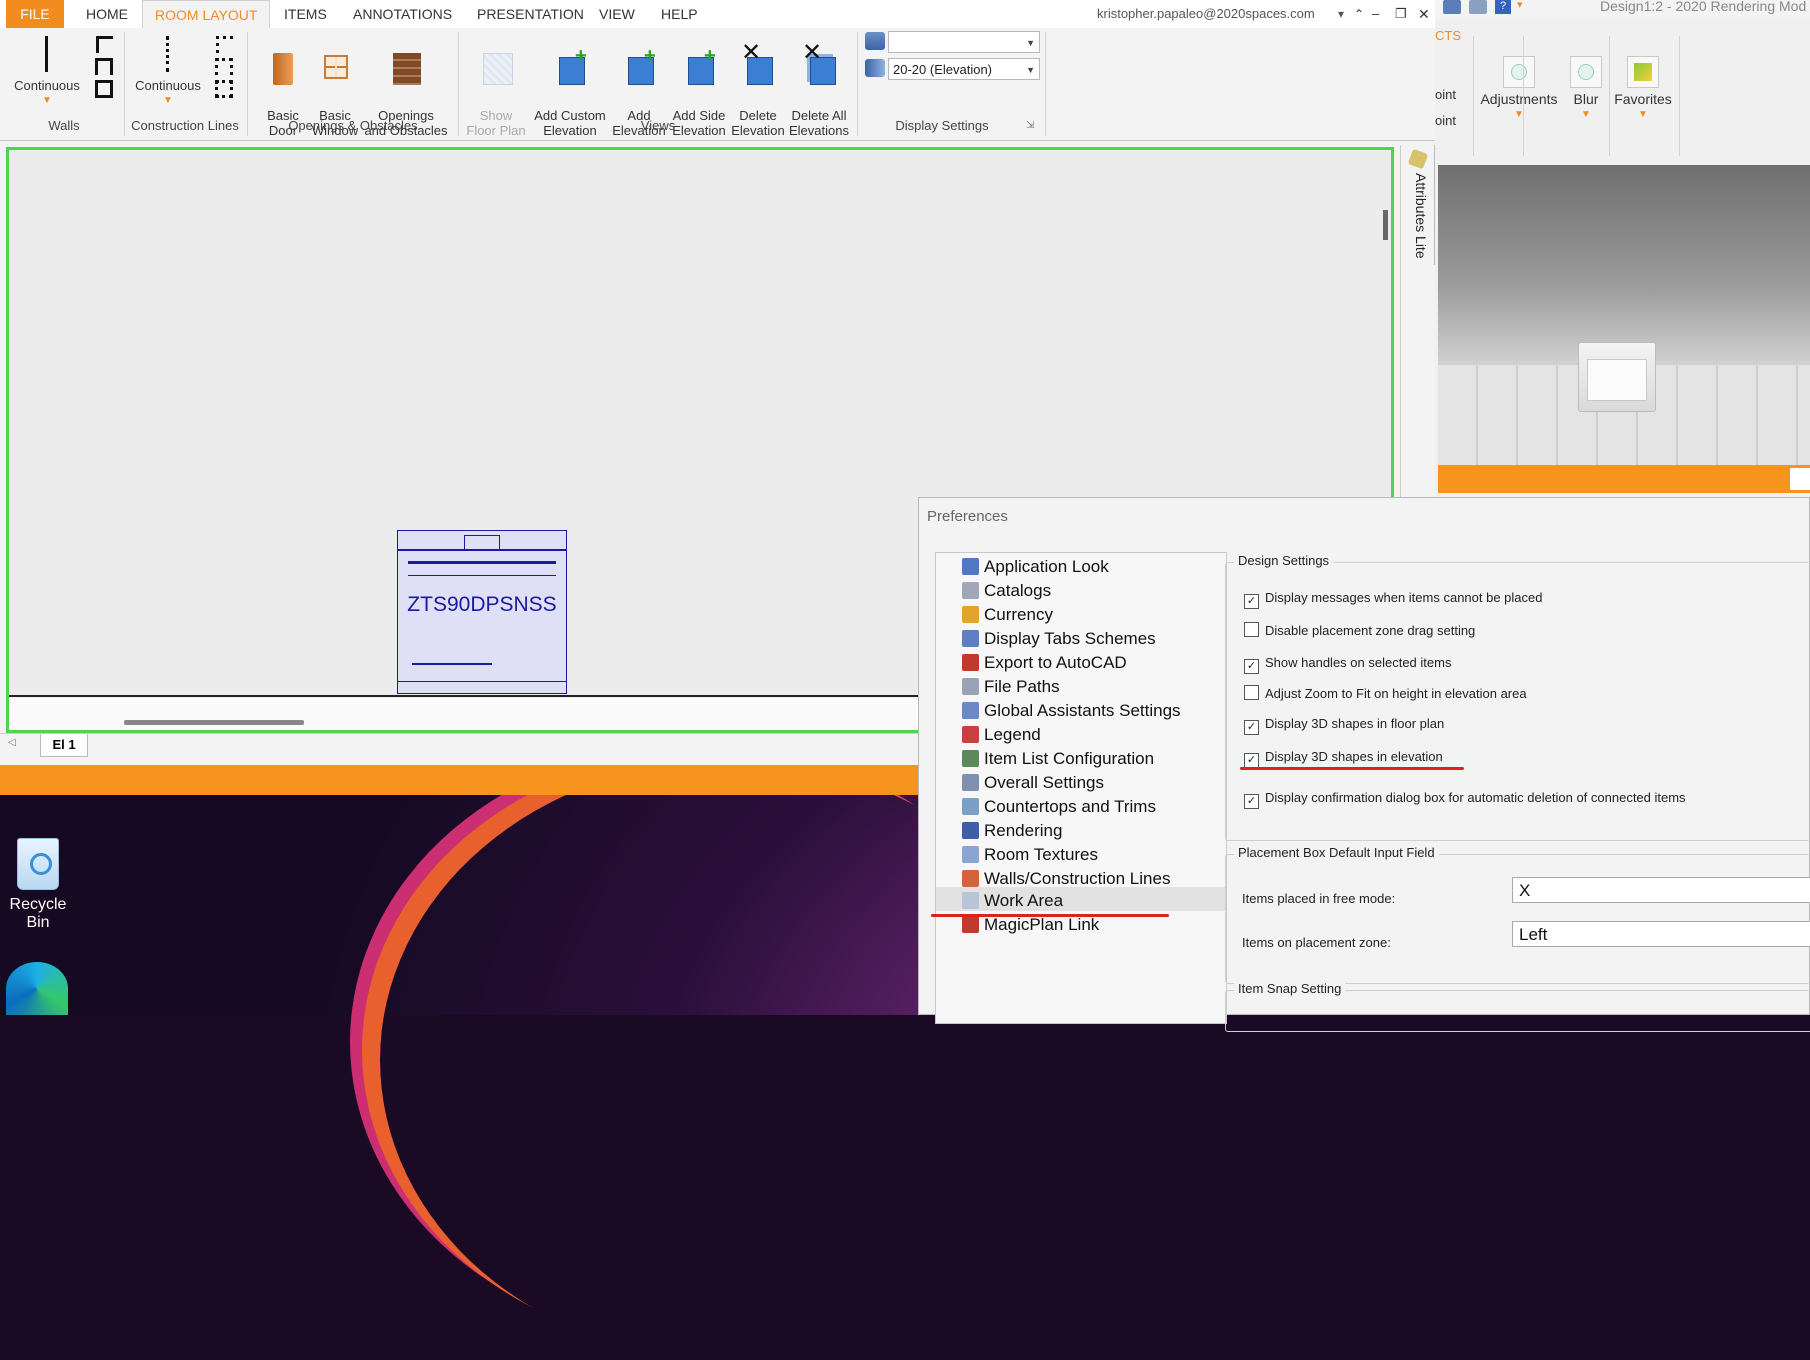 The image size is (1810, 1360). I want to click on edge-browser-icon, so click(37, 988).